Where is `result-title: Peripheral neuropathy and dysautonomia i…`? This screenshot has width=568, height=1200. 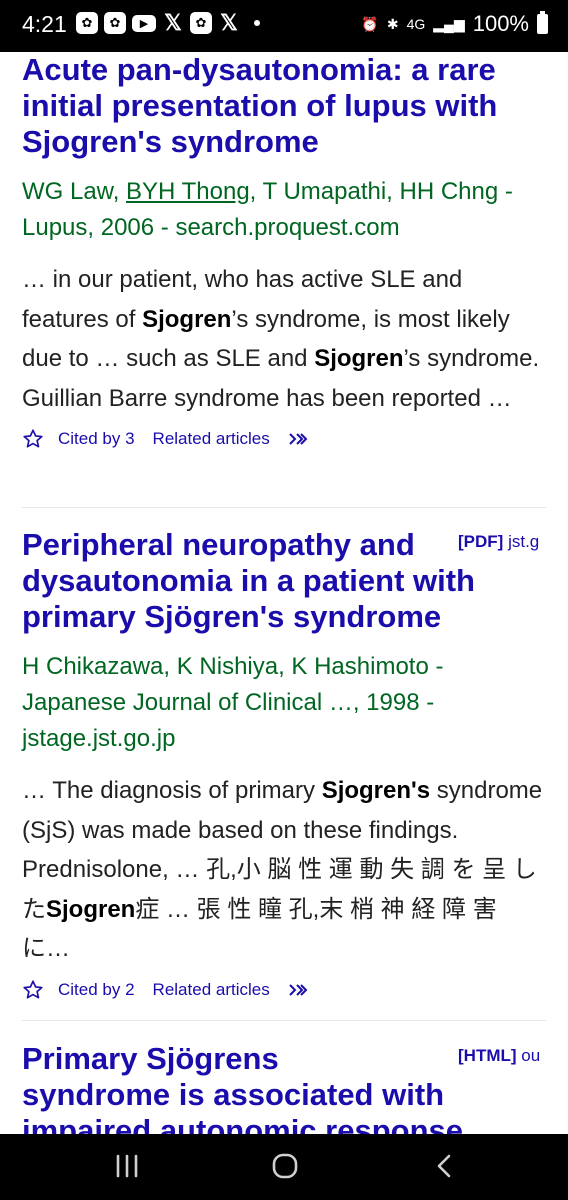
result-title: Peripheral neuropathy and dysautonomia i… is located at coordinates (283, 581).